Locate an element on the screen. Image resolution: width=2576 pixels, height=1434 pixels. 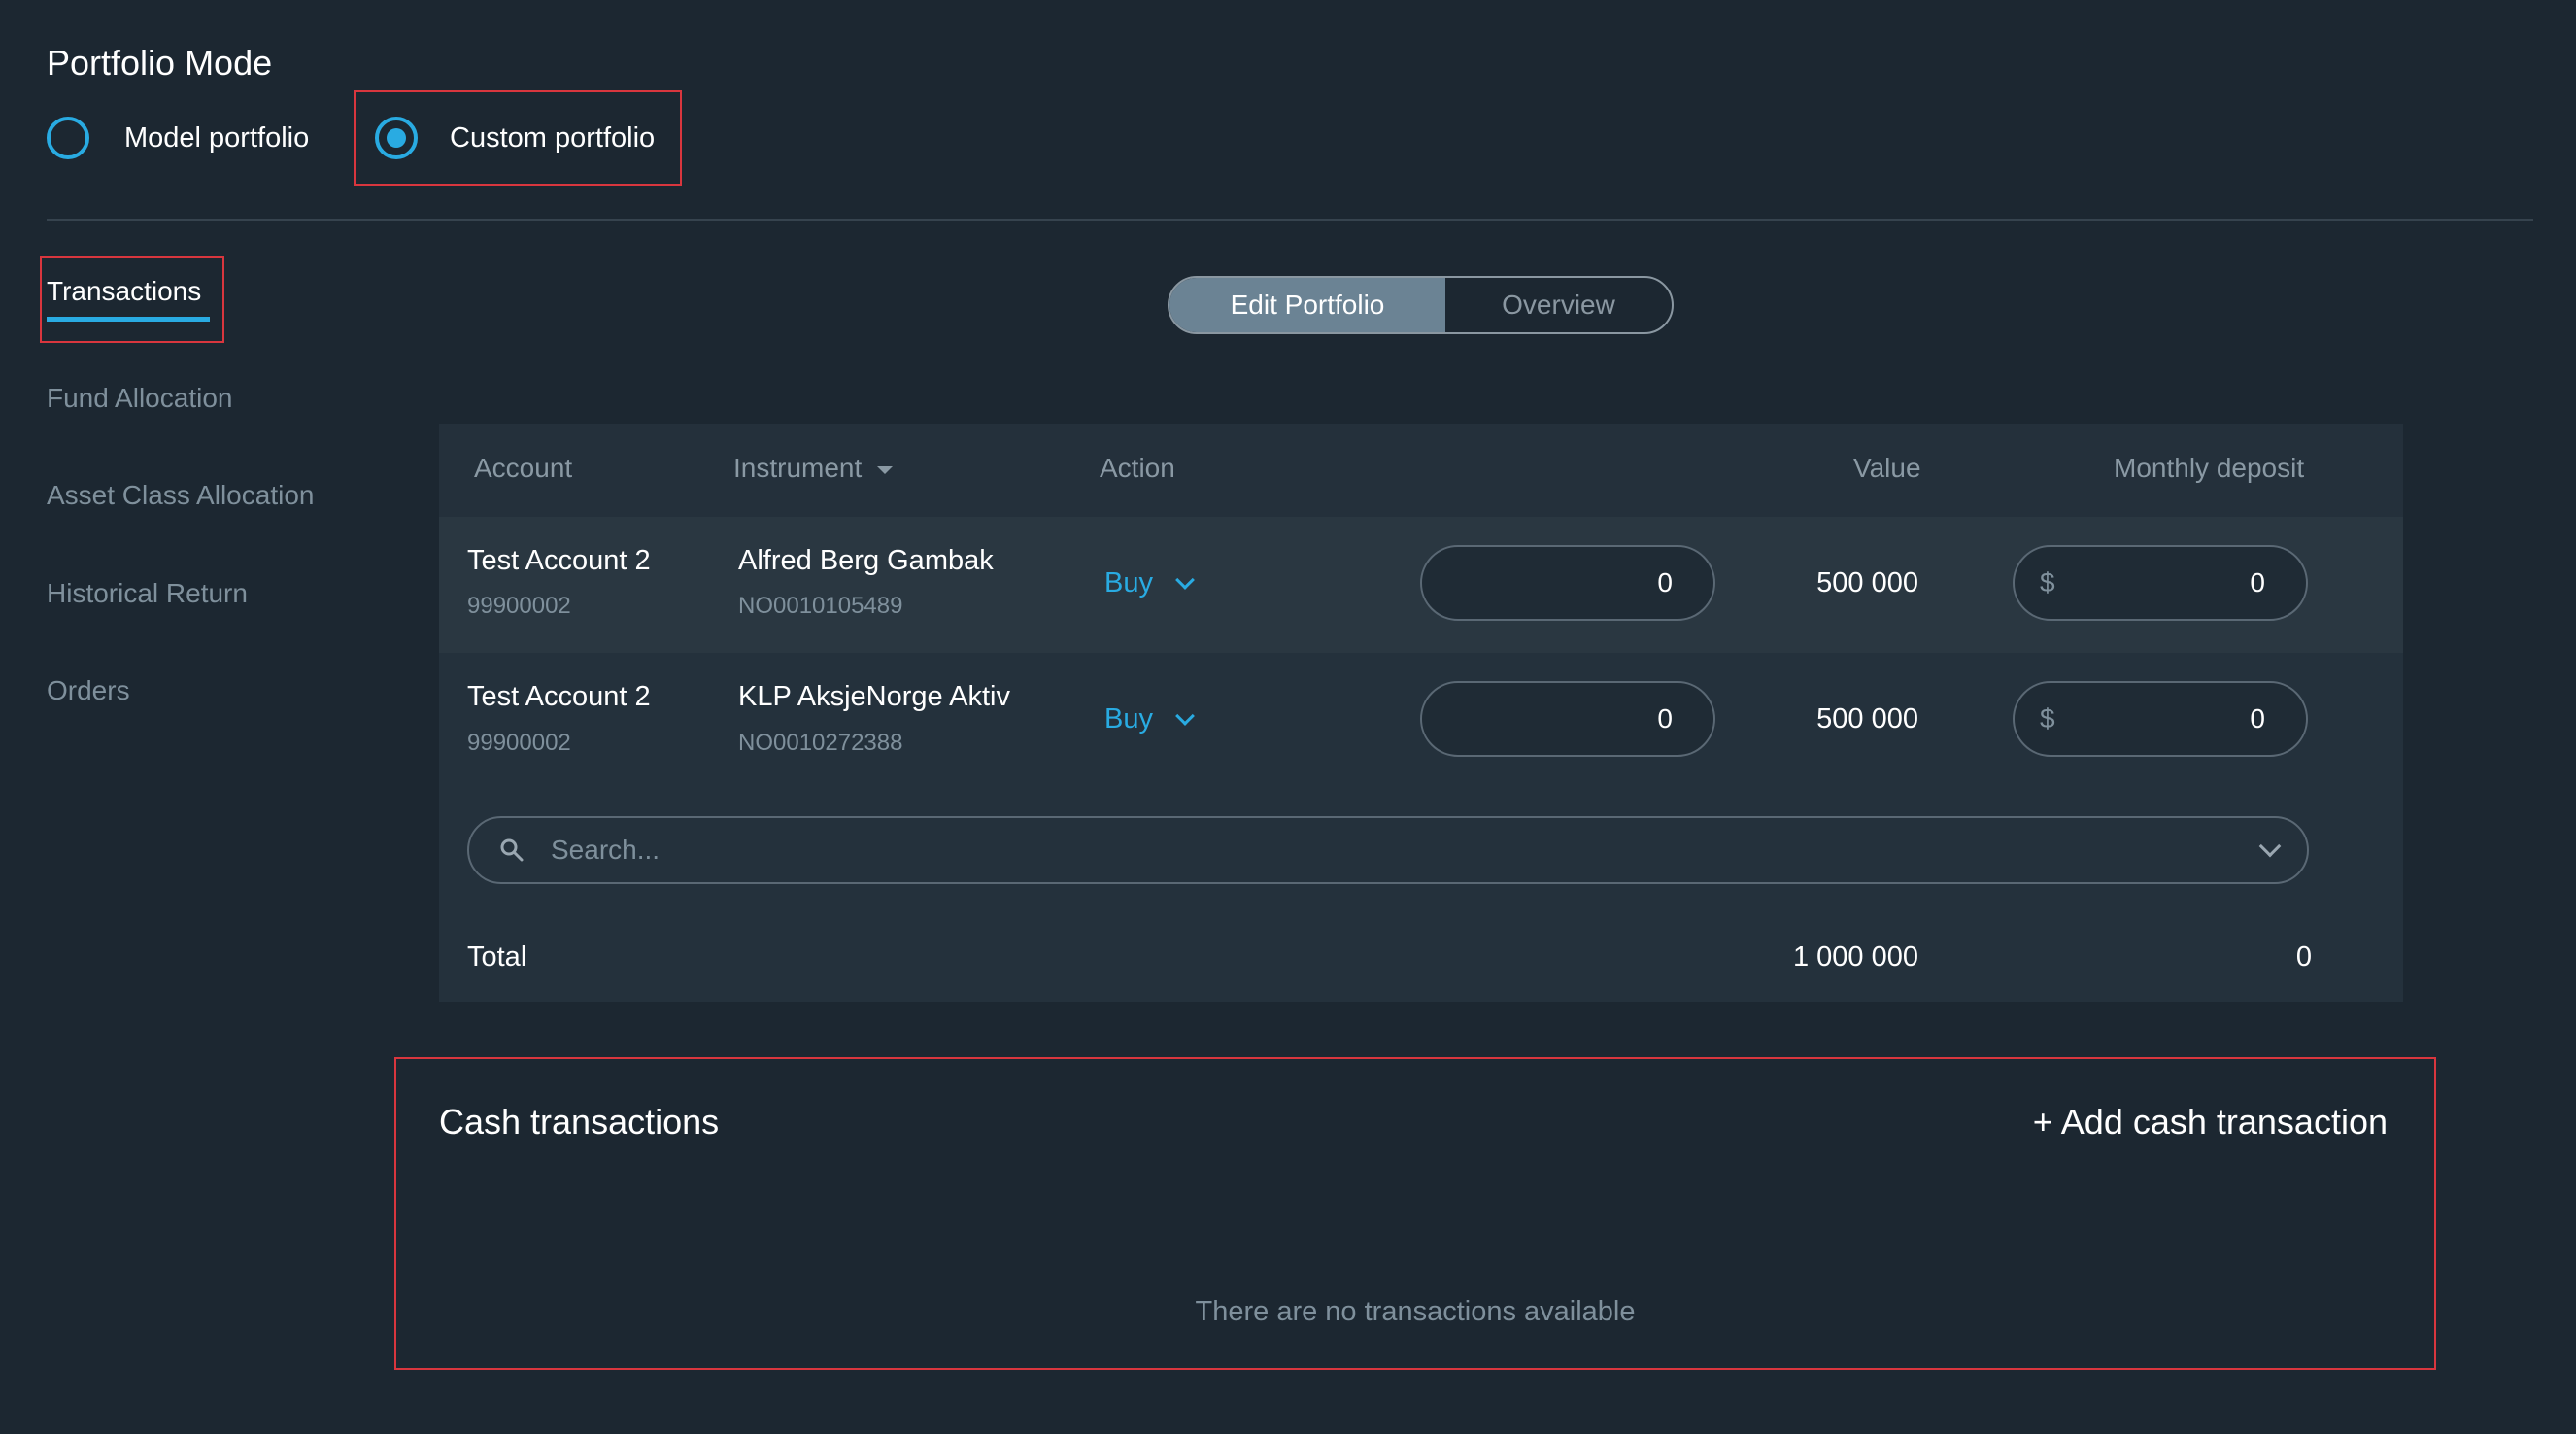
view-toggle: Edit Portfolio Overview is located at coordinates (1421, 305).